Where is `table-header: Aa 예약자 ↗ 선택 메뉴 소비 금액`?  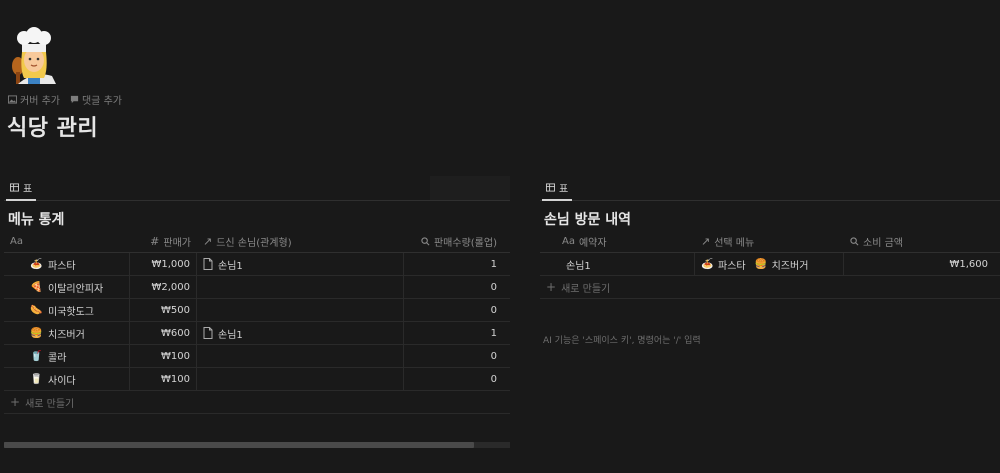 table-header: Aa 예약자 ↗ 선택 메뉴 소비 금액 is located at coordinates (770, 242).